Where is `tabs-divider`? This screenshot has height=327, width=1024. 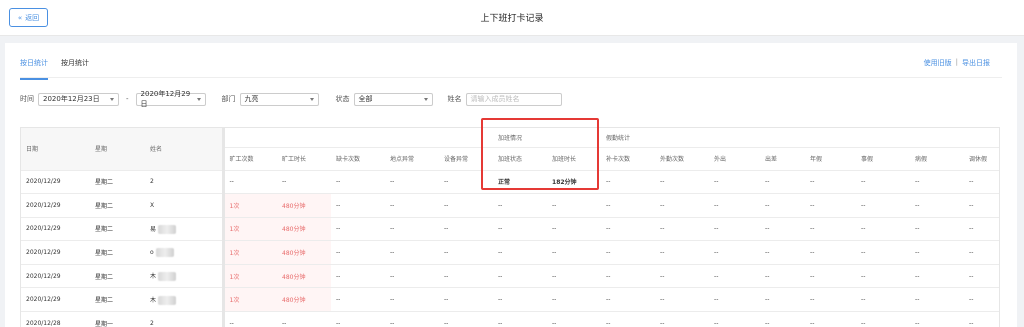
tabs-divider is located at coordinates (511, 77).